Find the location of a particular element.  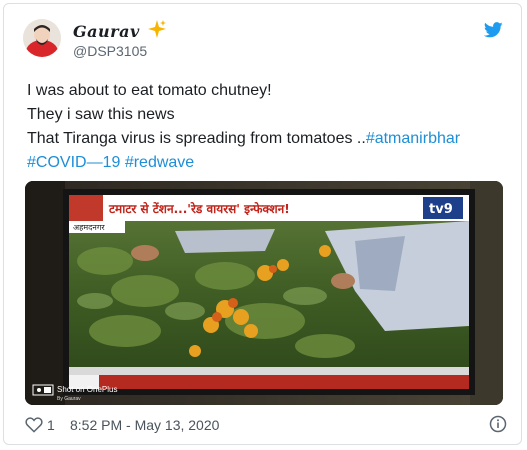

tweet-line: I was about to eat tomato chutney! is located at coordinates (149, 90).